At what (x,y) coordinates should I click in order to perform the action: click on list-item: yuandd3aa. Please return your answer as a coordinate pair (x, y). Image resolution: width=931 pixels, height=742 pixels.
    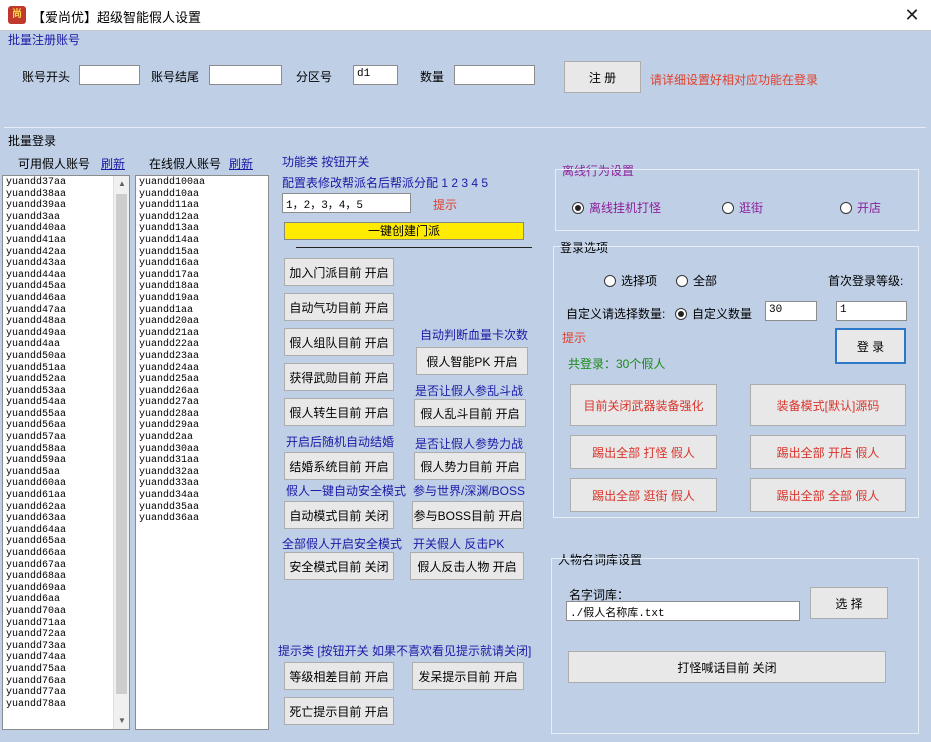
    Looking at the image, I should click on (66, 218).